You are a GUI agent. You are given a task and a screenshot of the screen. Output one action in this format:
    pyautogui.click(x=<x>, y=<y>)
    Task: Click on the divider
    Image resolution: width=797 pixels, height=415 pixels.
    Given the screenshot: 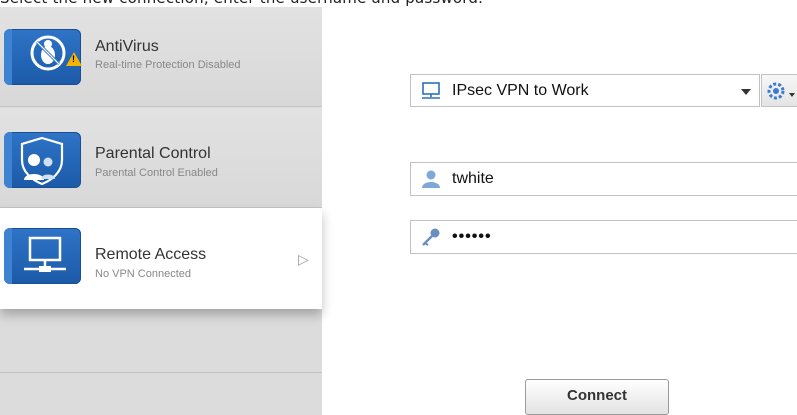 What is the action you would take?
    pyautogui.click(x=161, y=372)
    